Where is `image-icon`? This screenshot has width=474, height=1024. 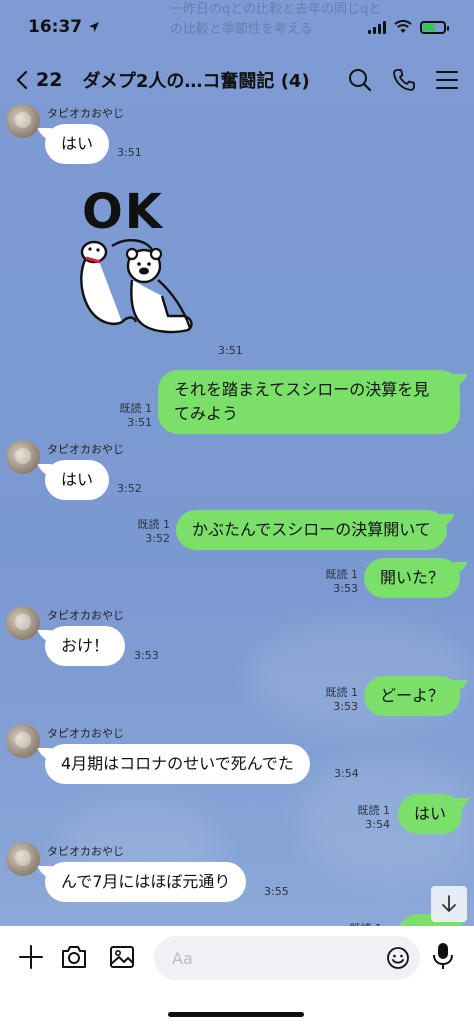
image-icon is located at coordinates (122, 957).